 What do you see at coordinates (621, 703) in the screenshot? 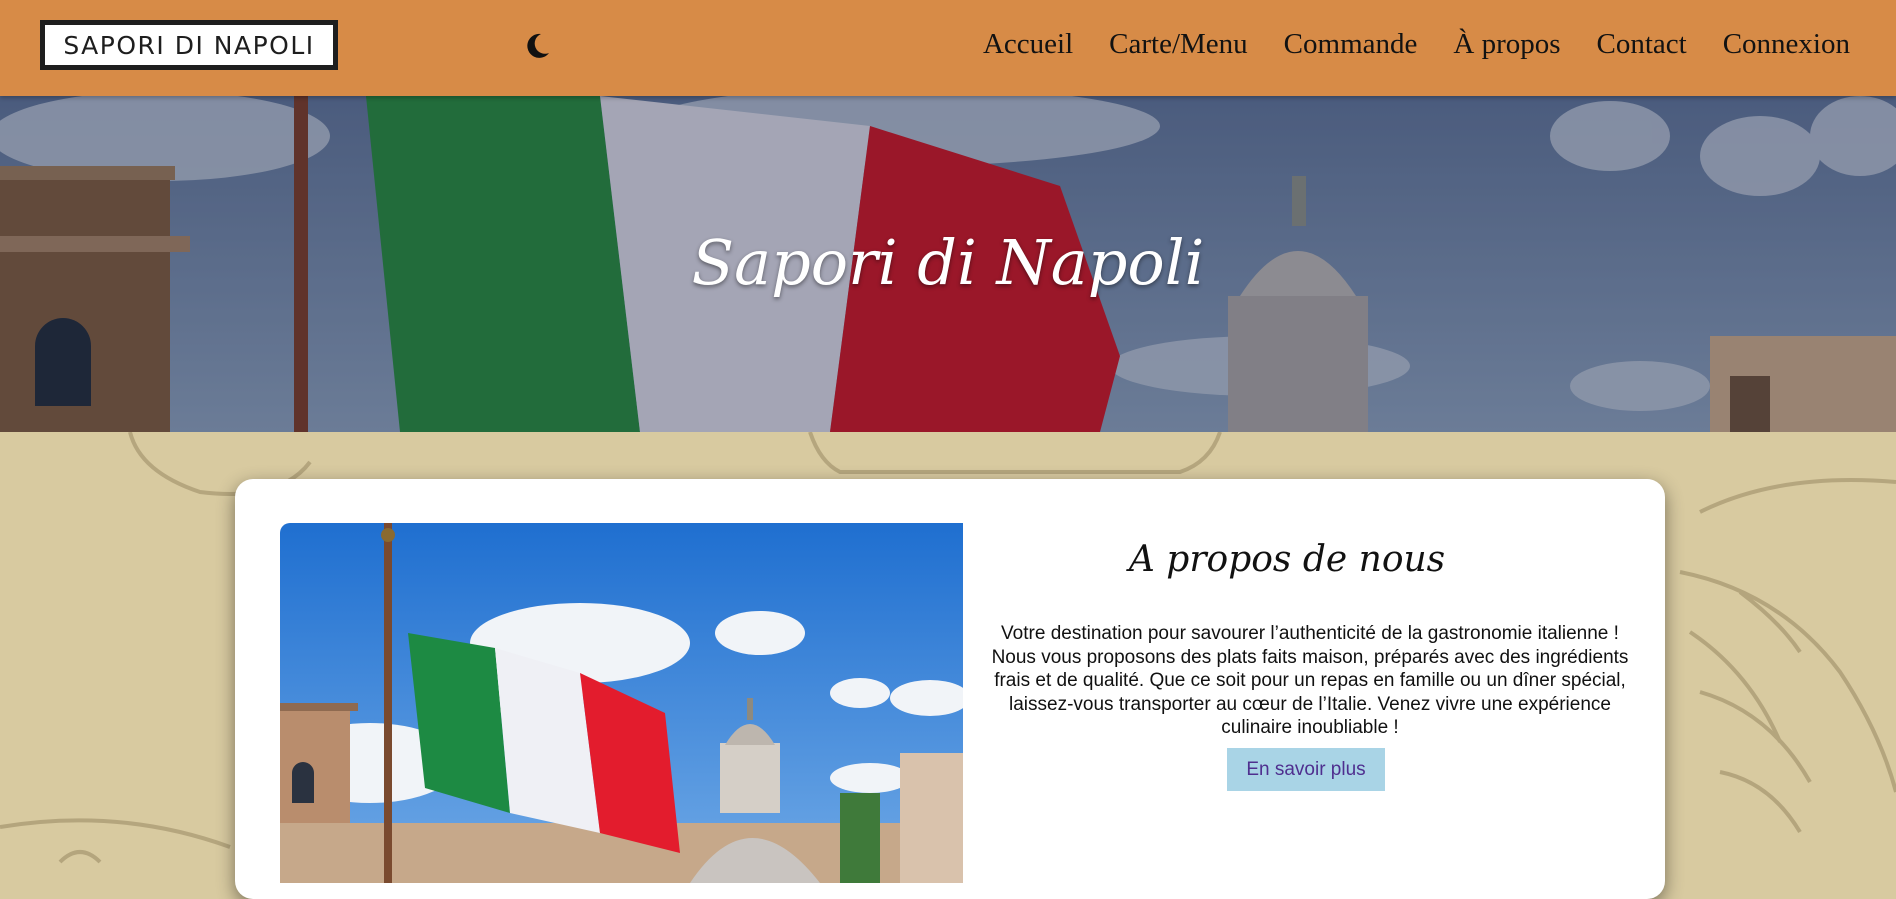
I see `about-image` at bounding box center [621, 703].